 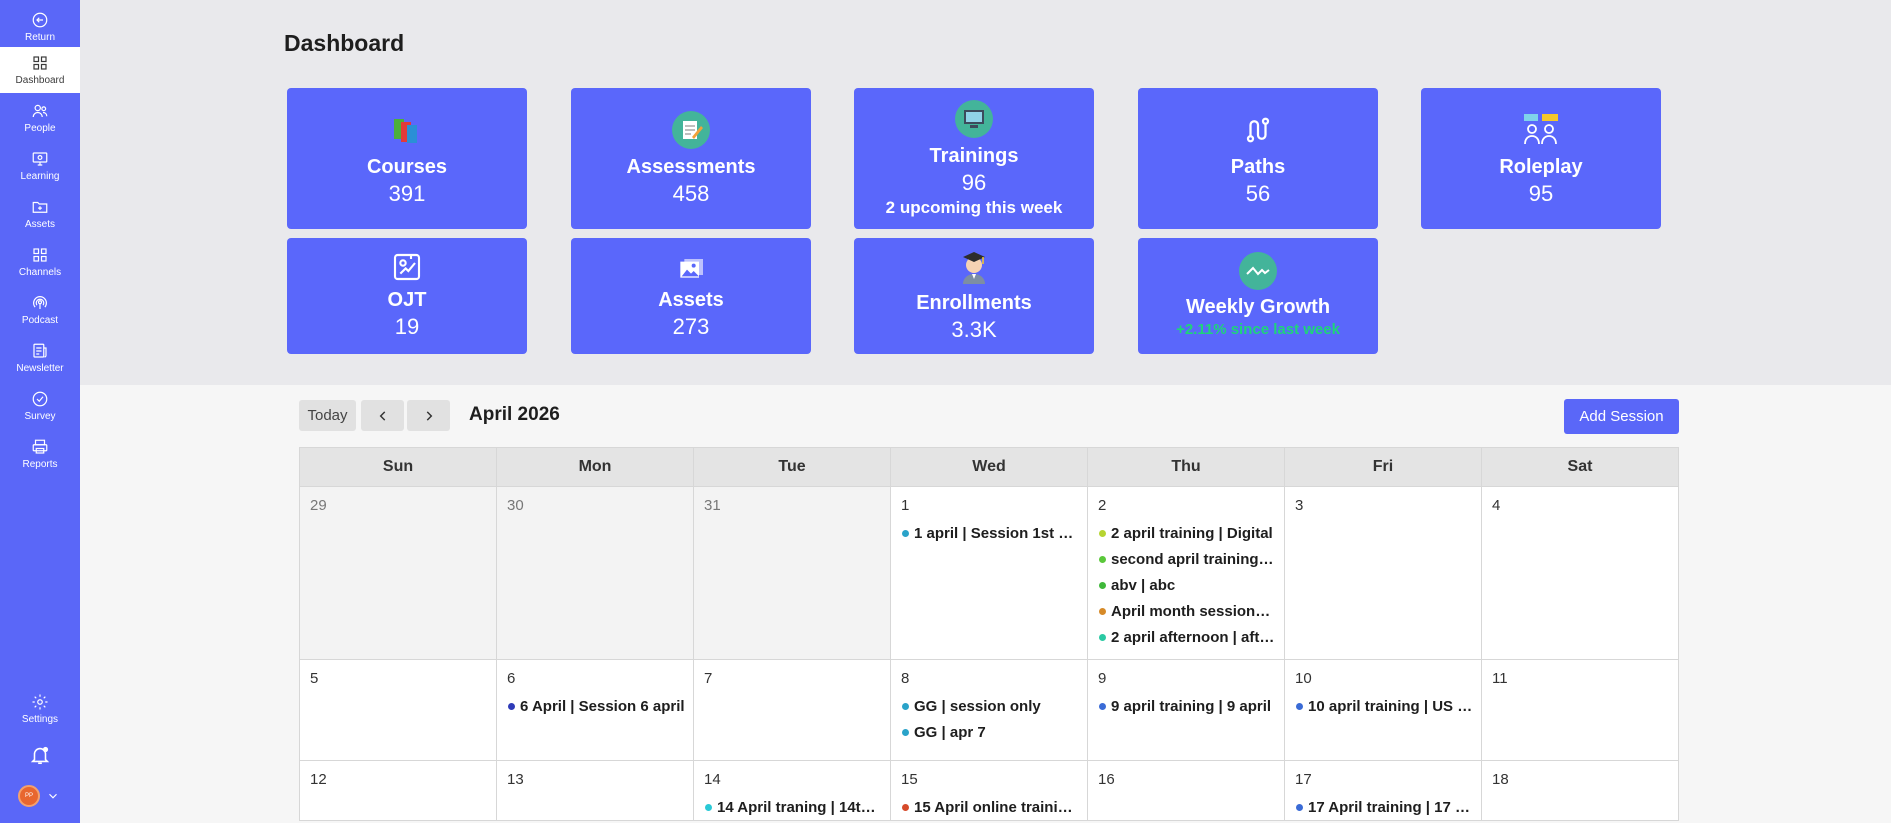 I want to click on event-title: 2 april training | Digital, so click(x=1192, y=533).